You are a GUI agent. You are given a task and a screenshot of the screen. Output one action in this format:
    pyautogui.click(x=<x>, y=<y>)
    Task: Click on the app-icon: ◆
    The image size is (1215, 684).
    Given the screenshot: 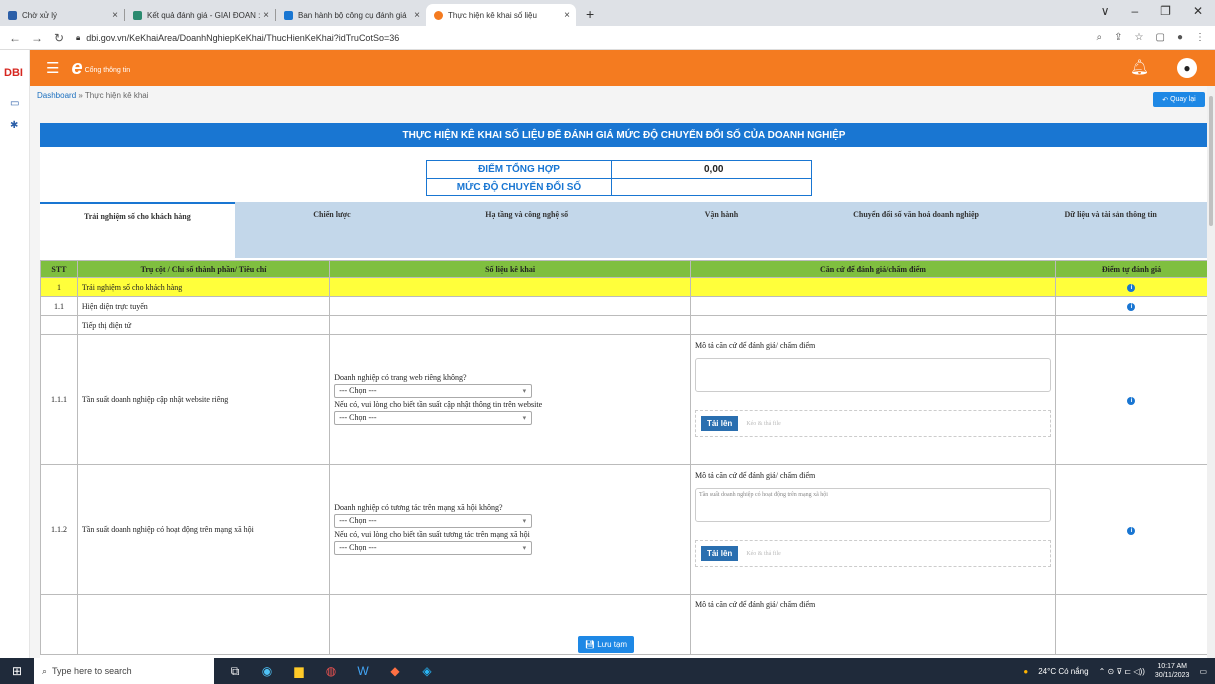 What is the action you would take?
    pyautogui.click(x=395, y=671)
    